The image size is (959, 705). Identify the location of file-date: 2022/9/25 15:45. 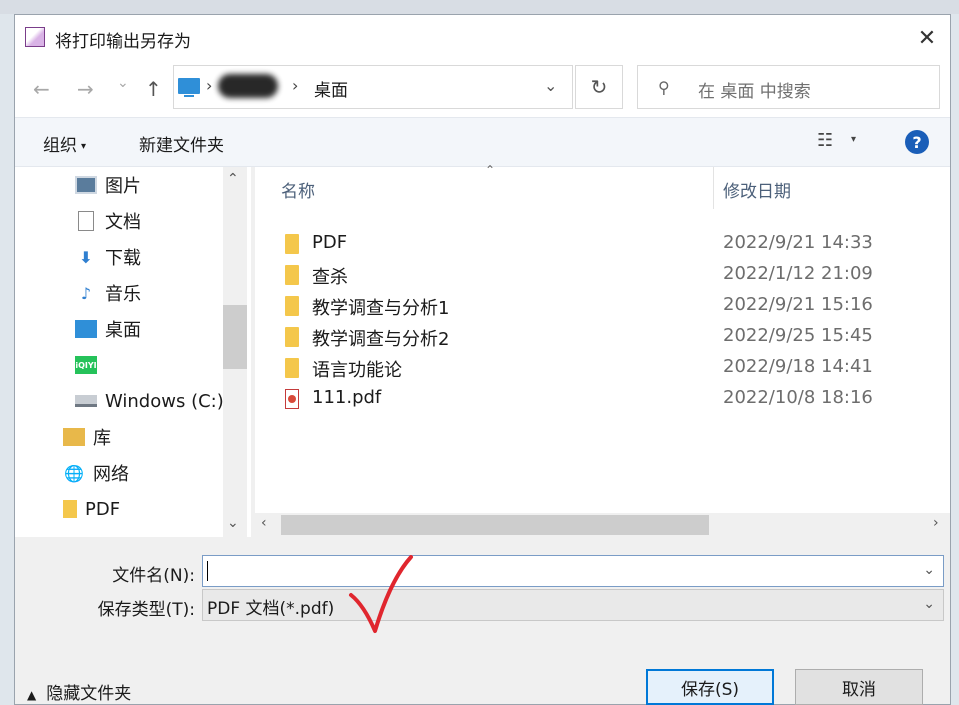
(798, 335).